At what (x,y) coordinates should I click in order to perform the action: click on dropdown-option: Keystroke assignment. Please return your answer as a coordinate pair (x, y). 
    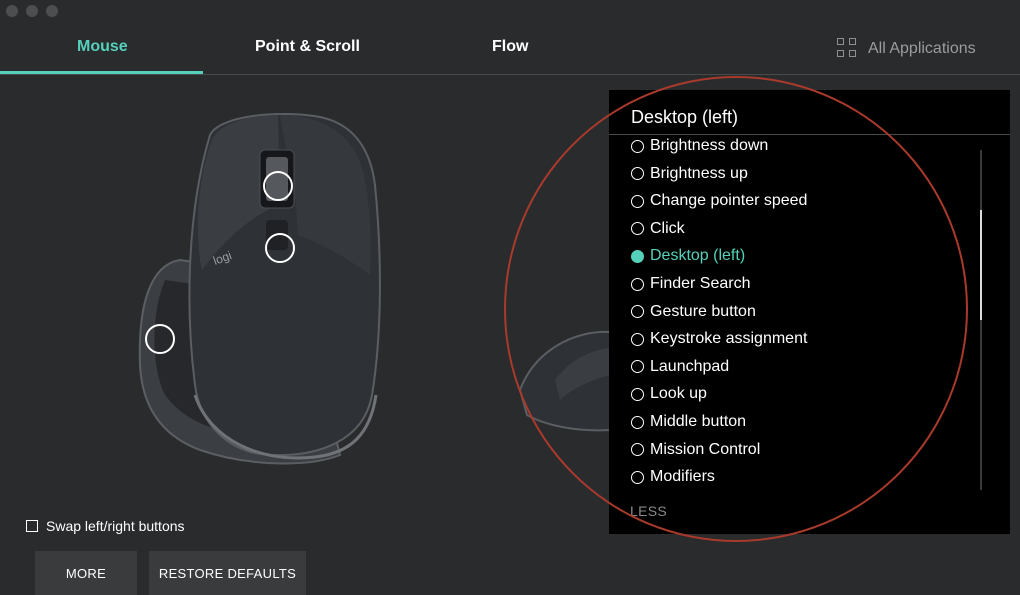
    Looking at the image, I should click on (719, 339).